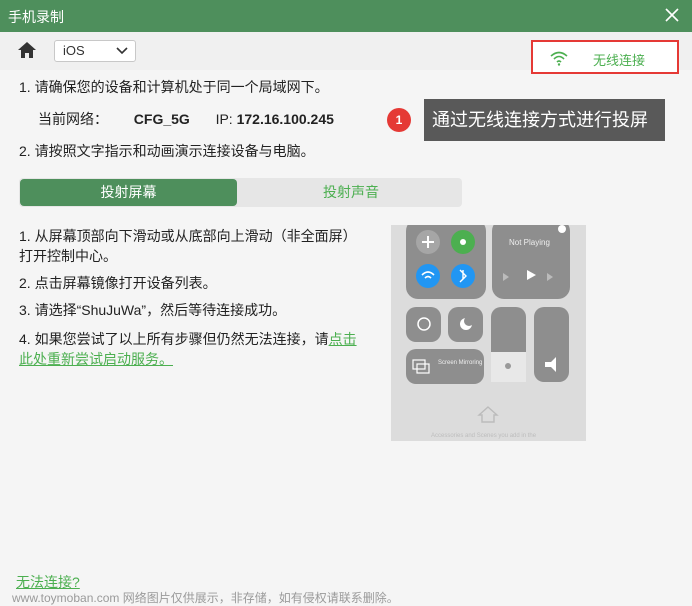 The height and width of the screenshot is (606, 692). I want to click on title-bar: 手机录制, so click(346, 16).